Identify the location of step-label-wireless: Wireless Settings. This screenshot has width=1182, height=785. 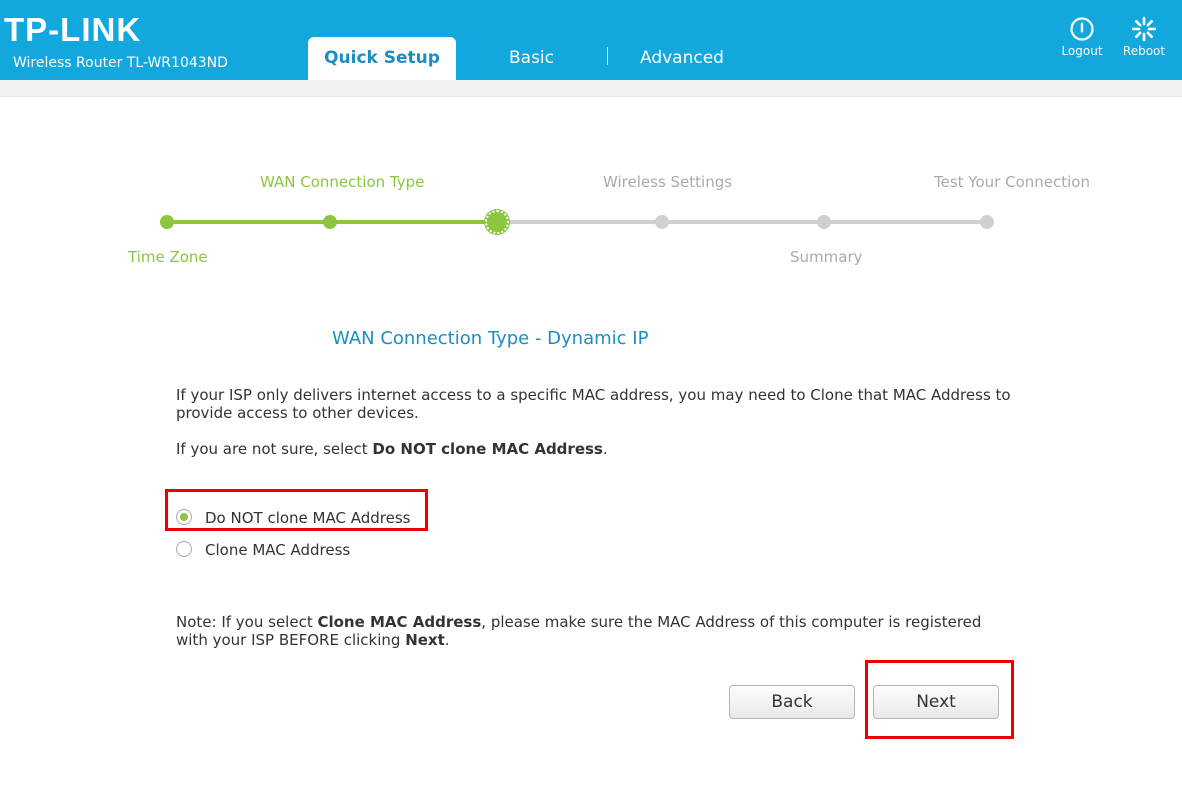
(668, 182).